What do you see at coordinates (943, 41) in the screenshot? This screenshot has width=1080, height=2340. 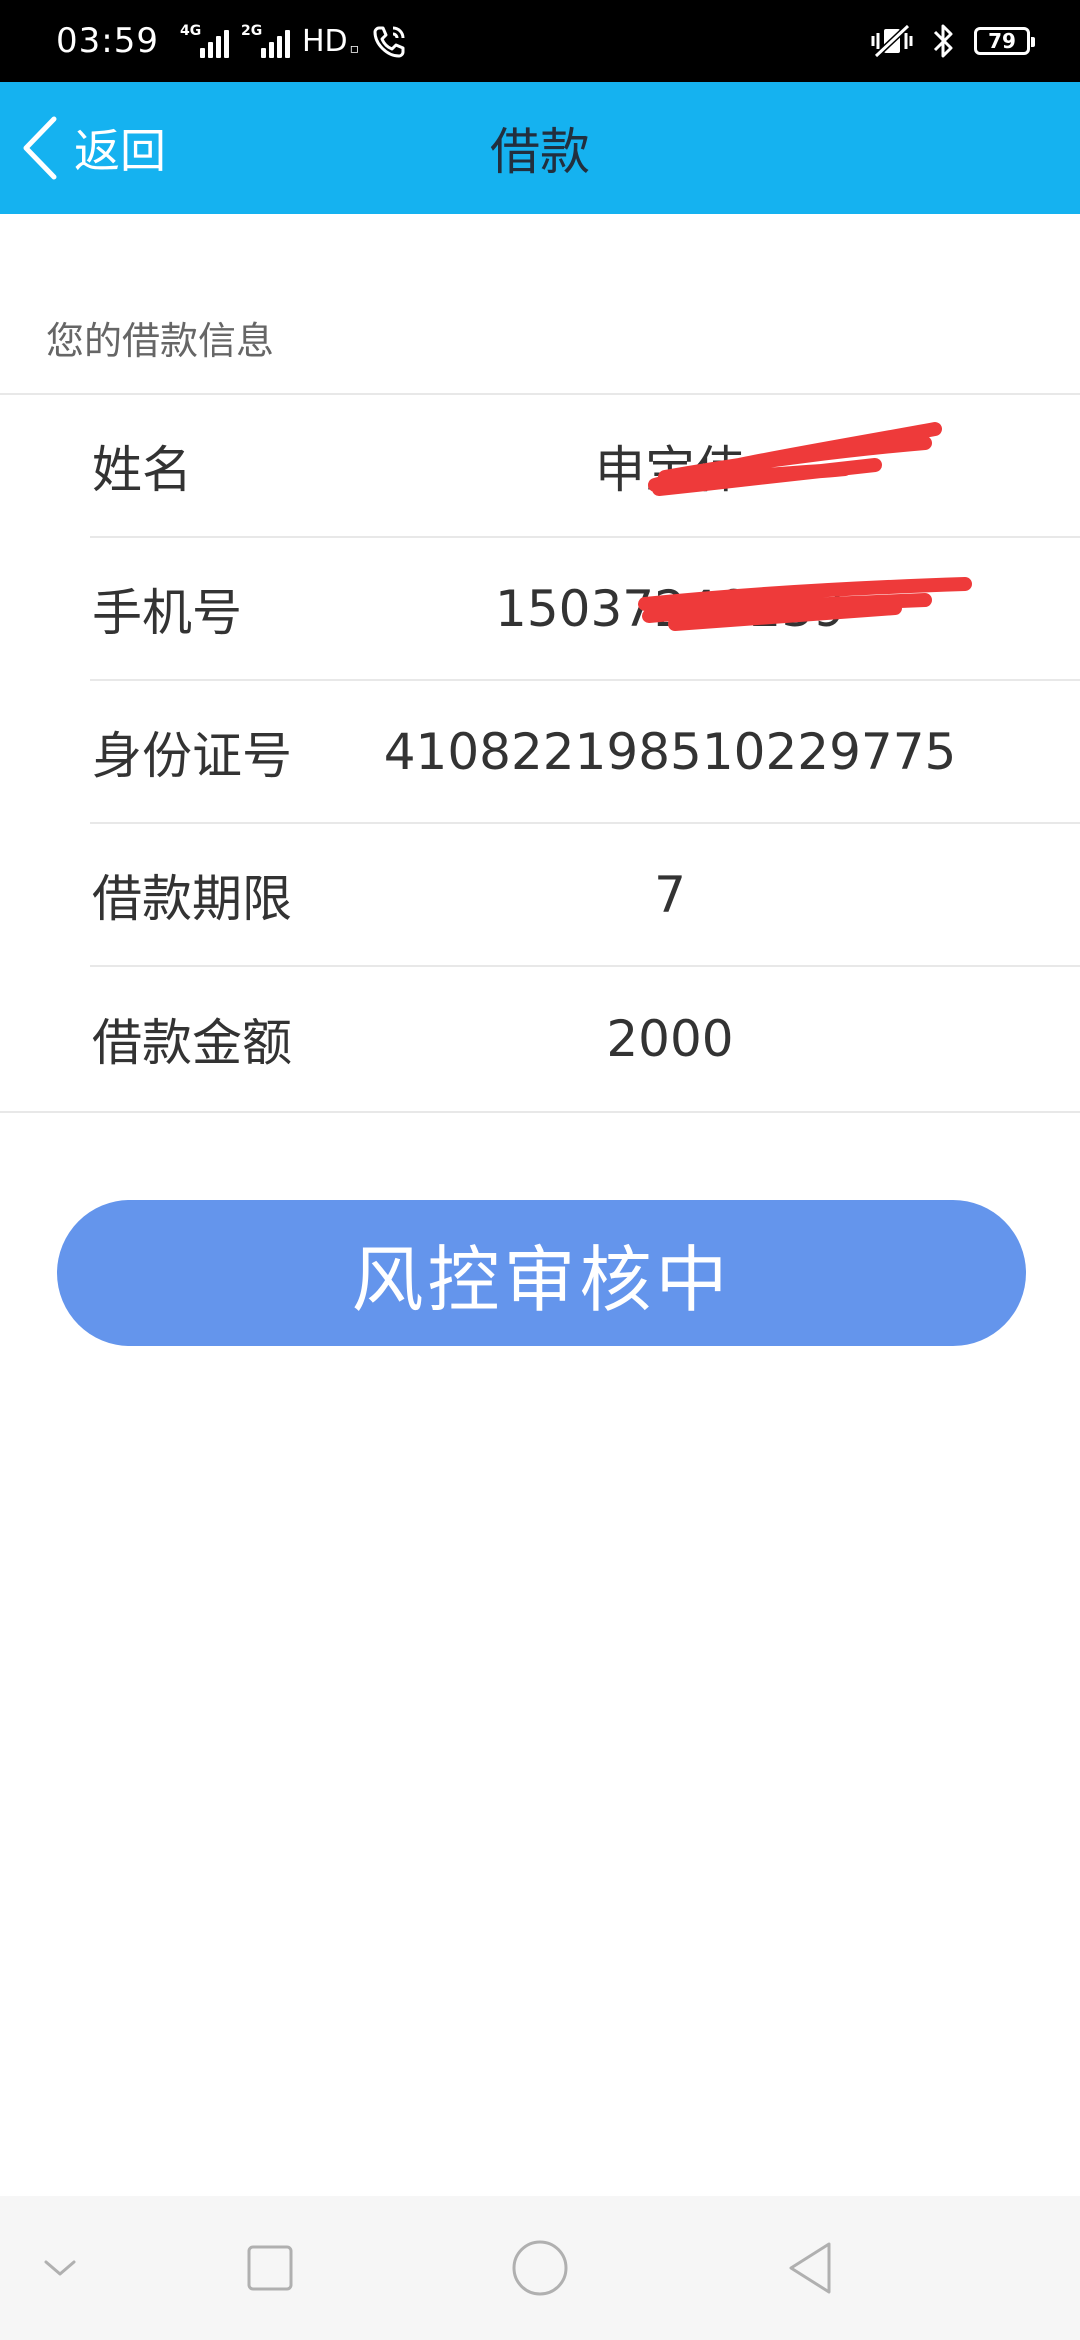 I see `bluetooth-icon` at bounding box center [943, 41].